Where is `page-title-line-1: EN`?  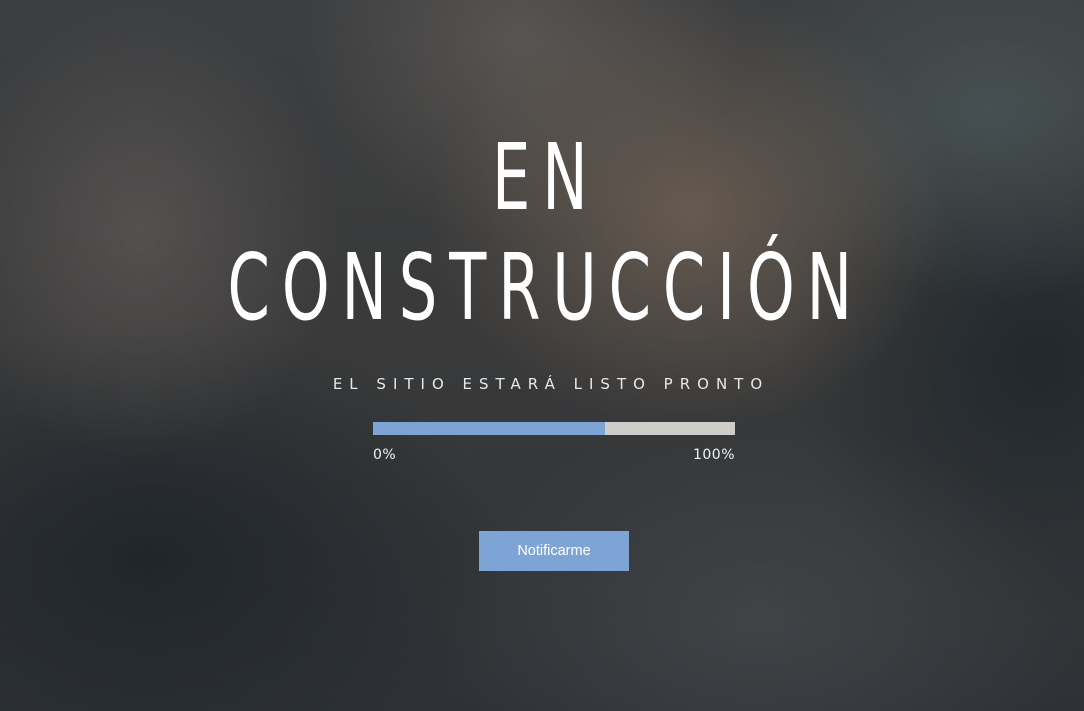 page-title-line-1: EN is located at coordinates (545, 177).